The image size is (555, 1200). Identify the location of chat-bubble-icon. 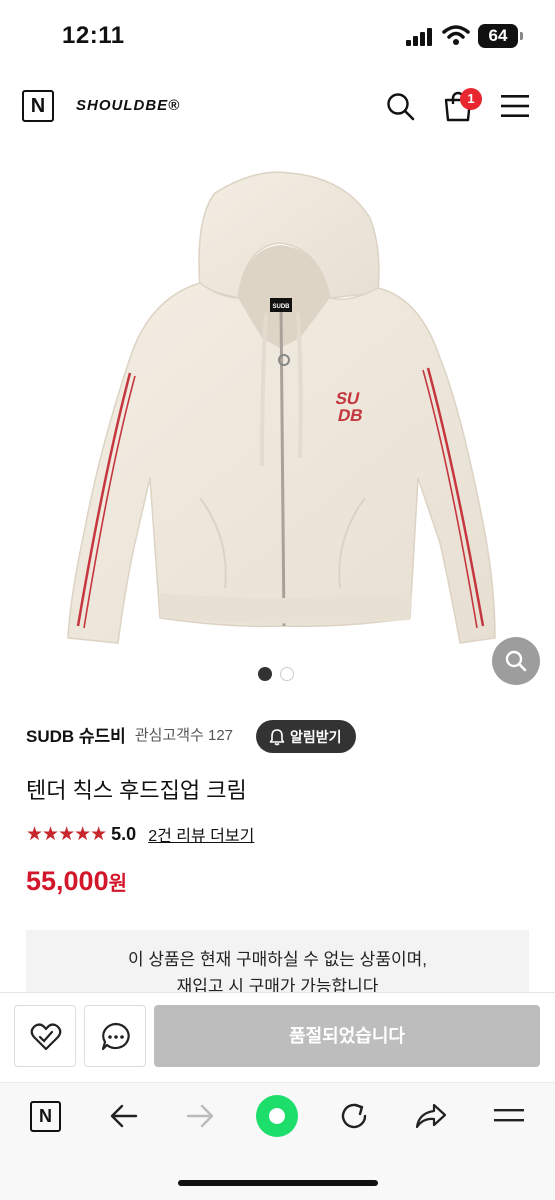
(115, 1036).